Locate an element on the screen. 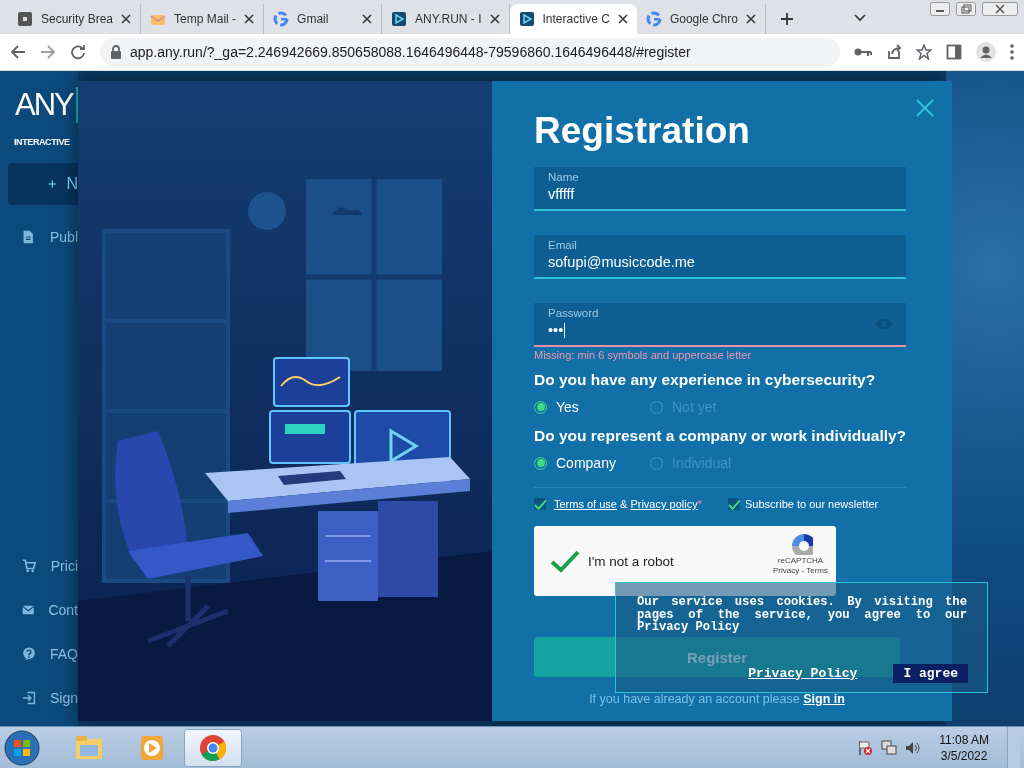 The image size is (1024, 768). chrome-icon is located at coordinates (213, 747).